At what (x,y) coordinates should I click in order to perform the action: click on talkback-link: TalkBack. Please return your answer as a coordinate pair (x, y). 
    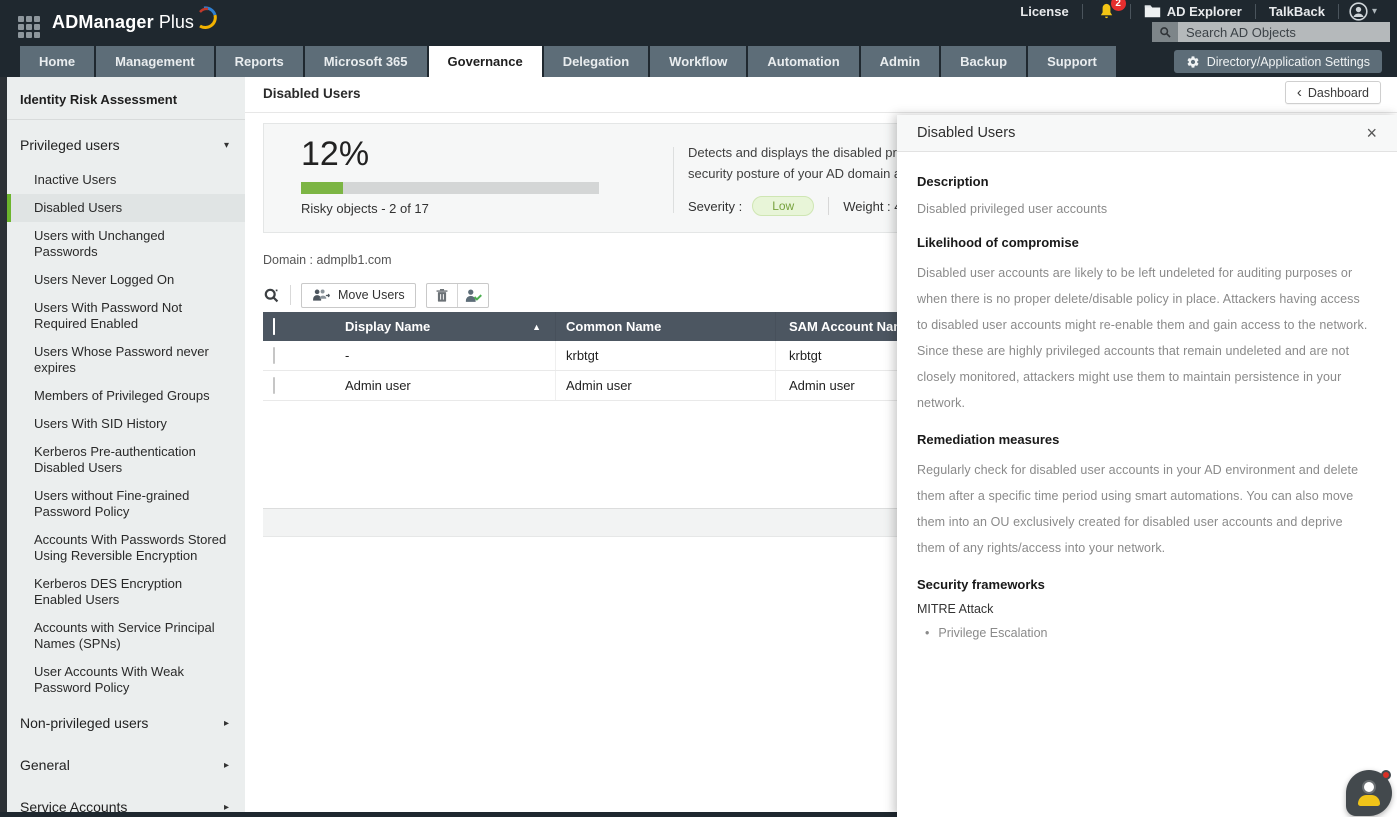
    Looking at the image, I should click on (1297, 11).